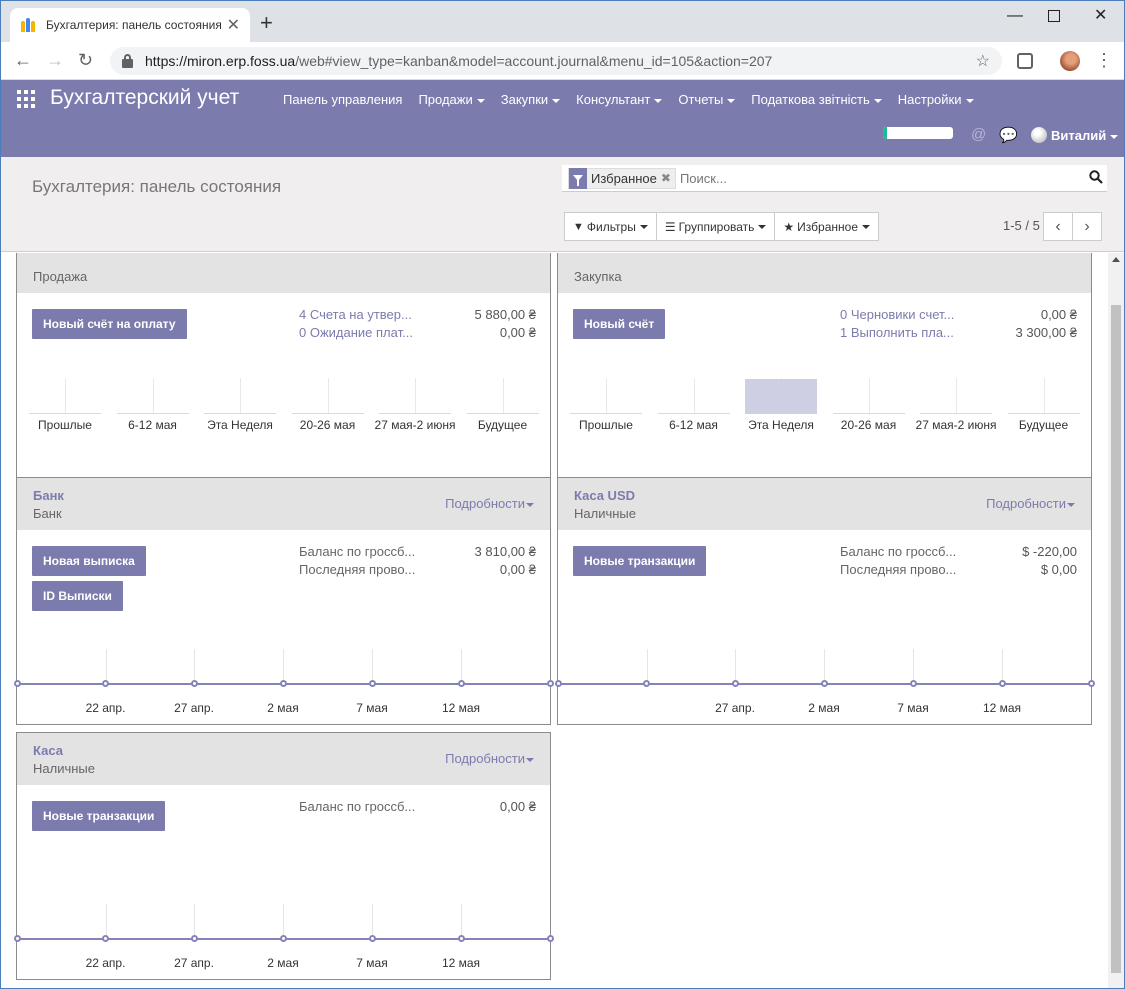  I want to click on chart-x-label: 27 мая-2 июня, so click(415, 425).